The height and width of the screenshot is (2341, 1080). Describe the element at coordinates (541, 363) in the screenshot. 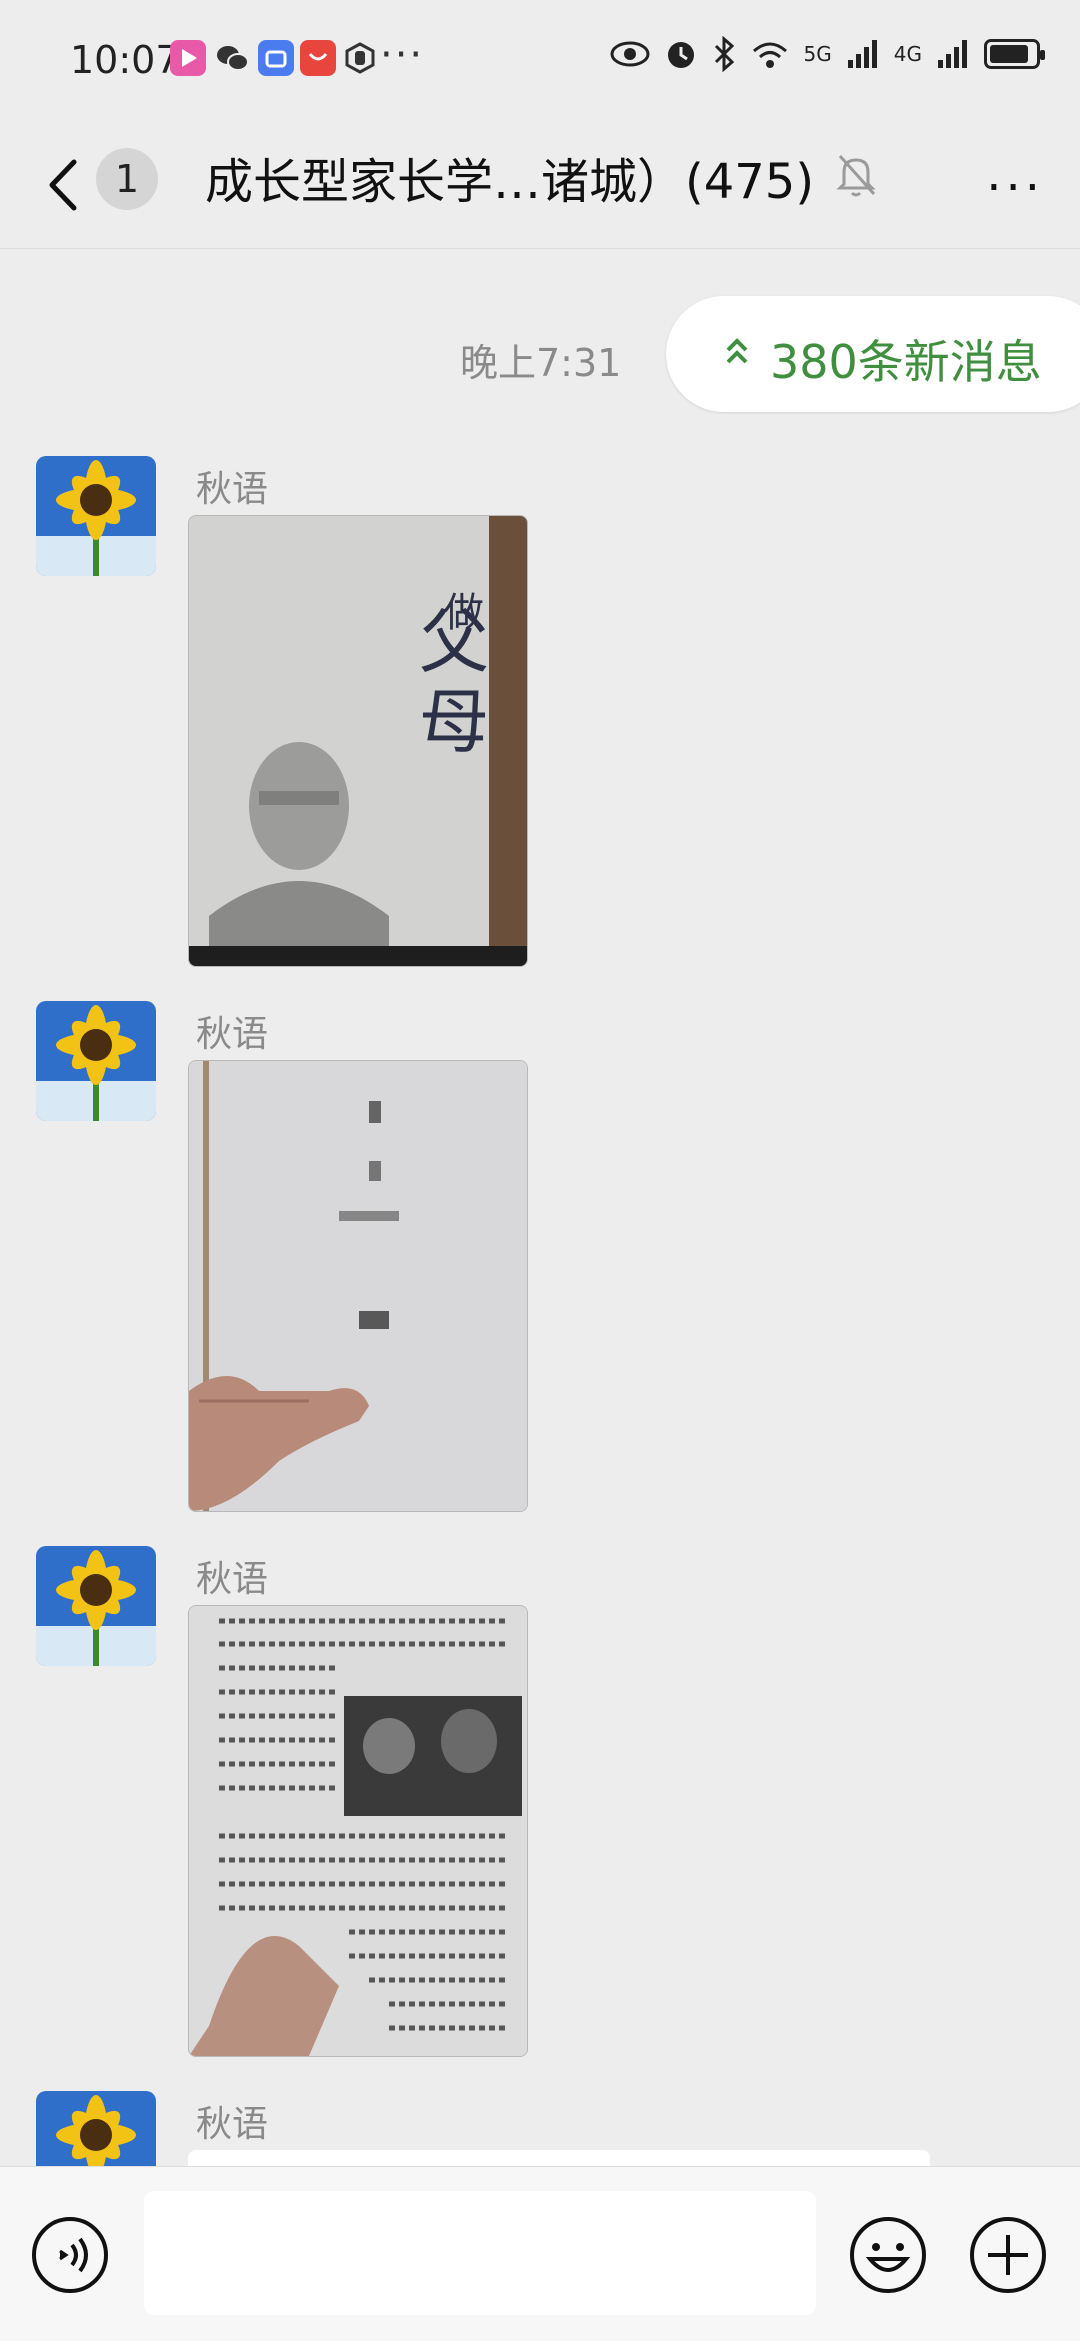

I see `message-timestamp: 晚上7:31` at that location.